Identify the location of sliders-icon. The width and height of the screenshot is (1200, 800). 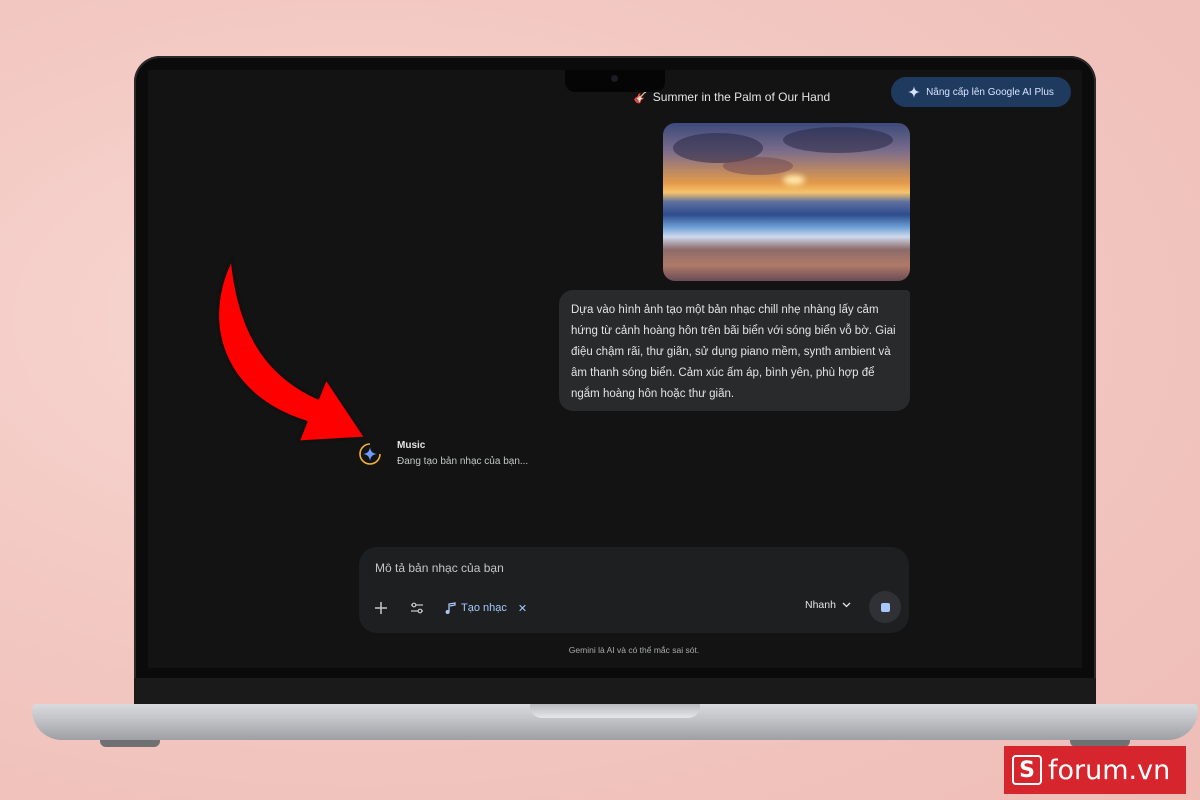
(417, 608).